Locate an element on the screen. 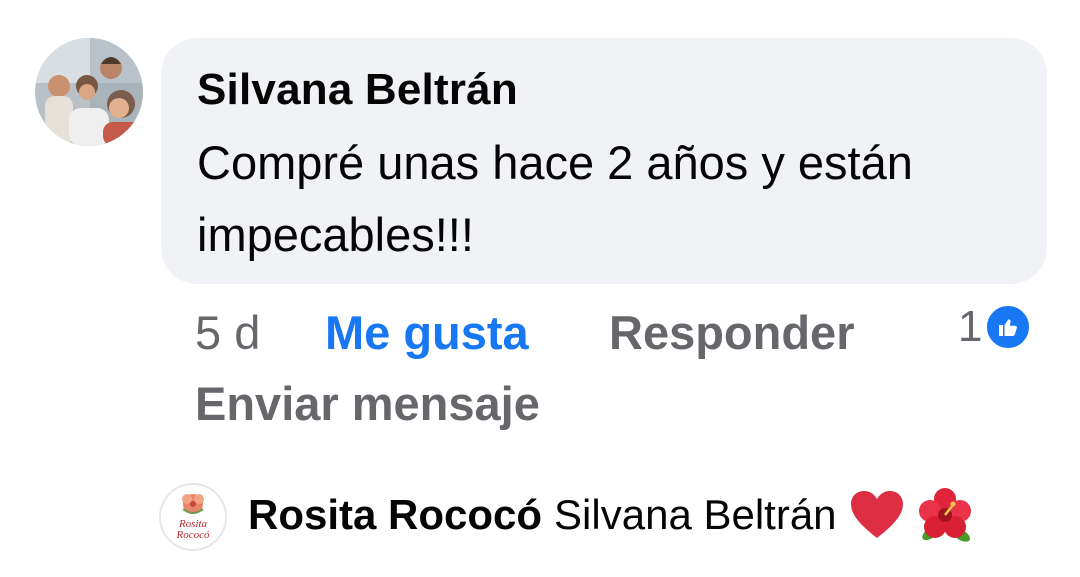  rosita-rococo-logo-icon: Rosita Rococó is located at coordinates (193, 517).